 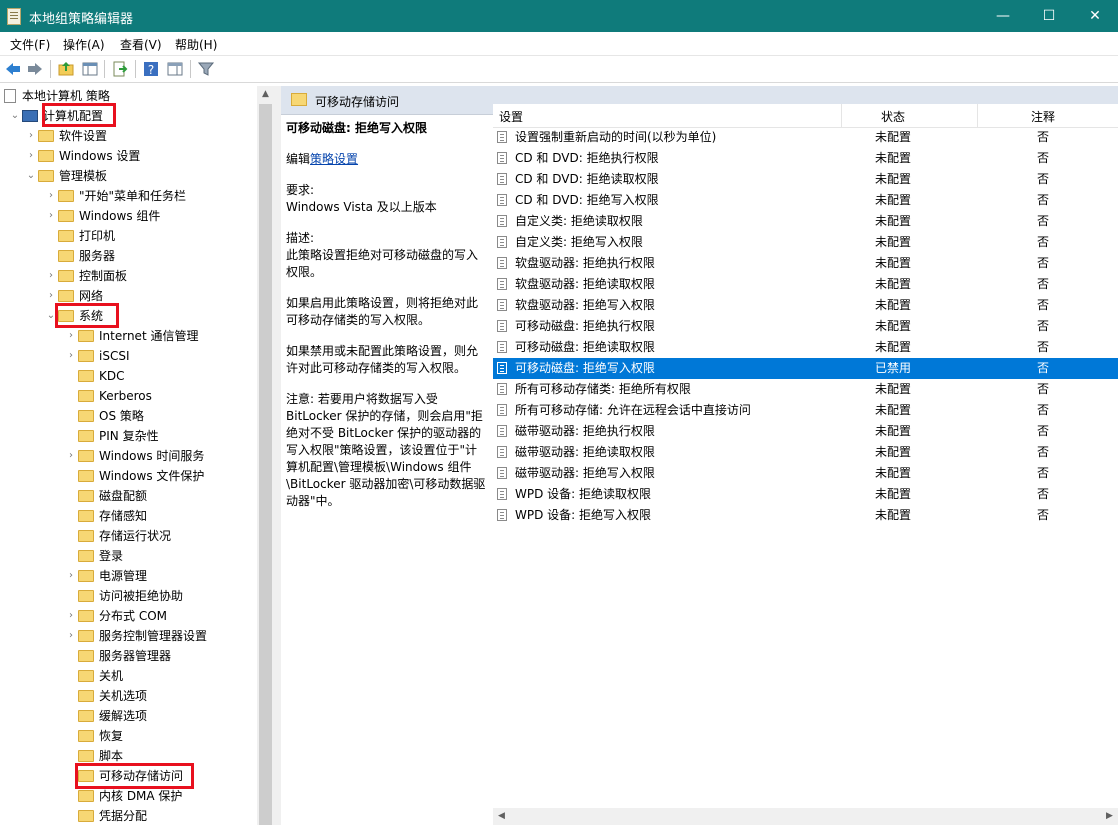 I want to click on tree-item: Kerberos, so click(x=108, y=396).